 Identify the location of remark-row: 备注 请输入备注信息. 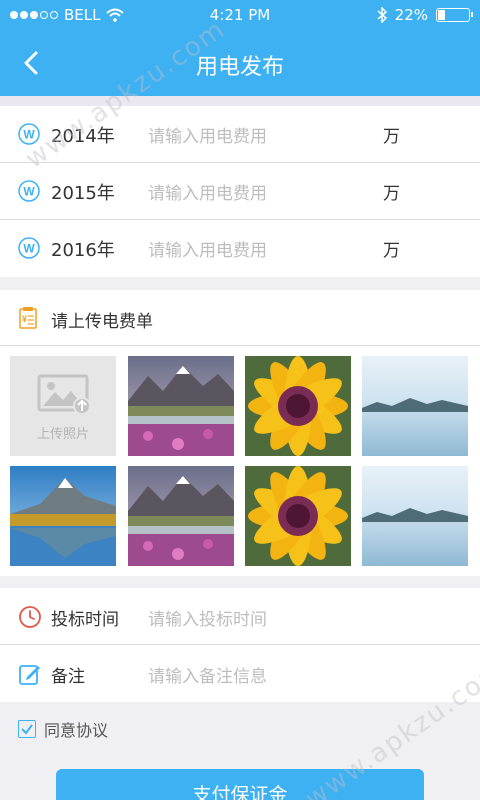
(240, 673).